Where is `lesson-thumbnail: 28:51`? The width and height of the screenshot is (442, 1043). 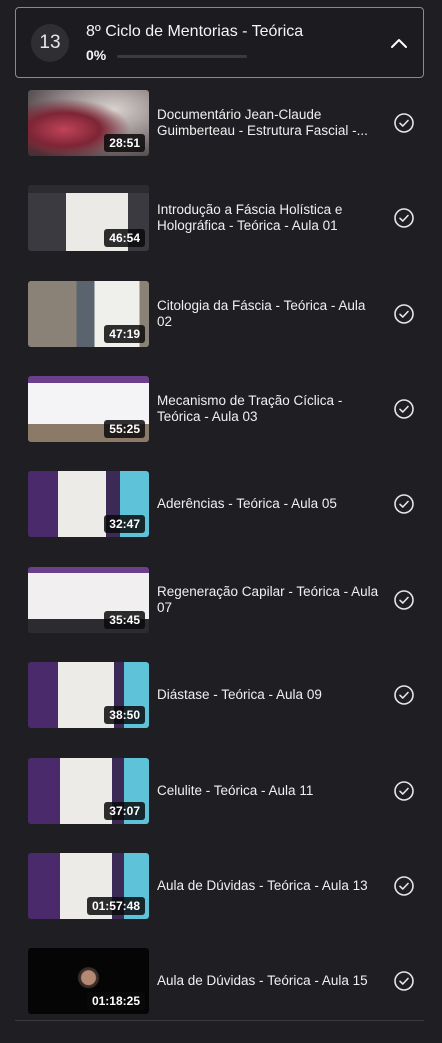 lesson-thumbnail: 28:51 is located at coordinates (88, 123).